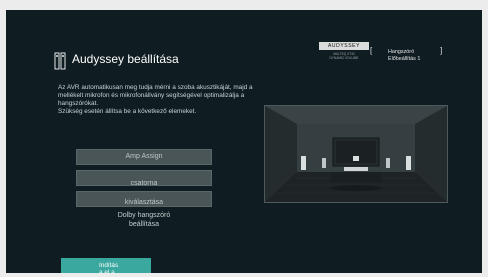 This screenshot has height=277, width=488. Describe the element at coordinates (144, 202) in the screenshot. I see `menu-item-label: kiválasztása` at that location.